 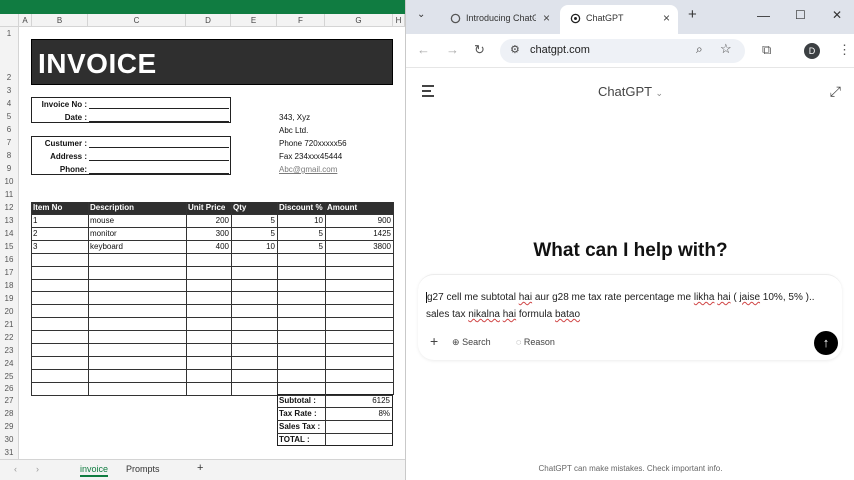 What do you see at coordinates (9, 388) in the screenshot?
I see `row-header: 26` at bounding box center [9, 388].